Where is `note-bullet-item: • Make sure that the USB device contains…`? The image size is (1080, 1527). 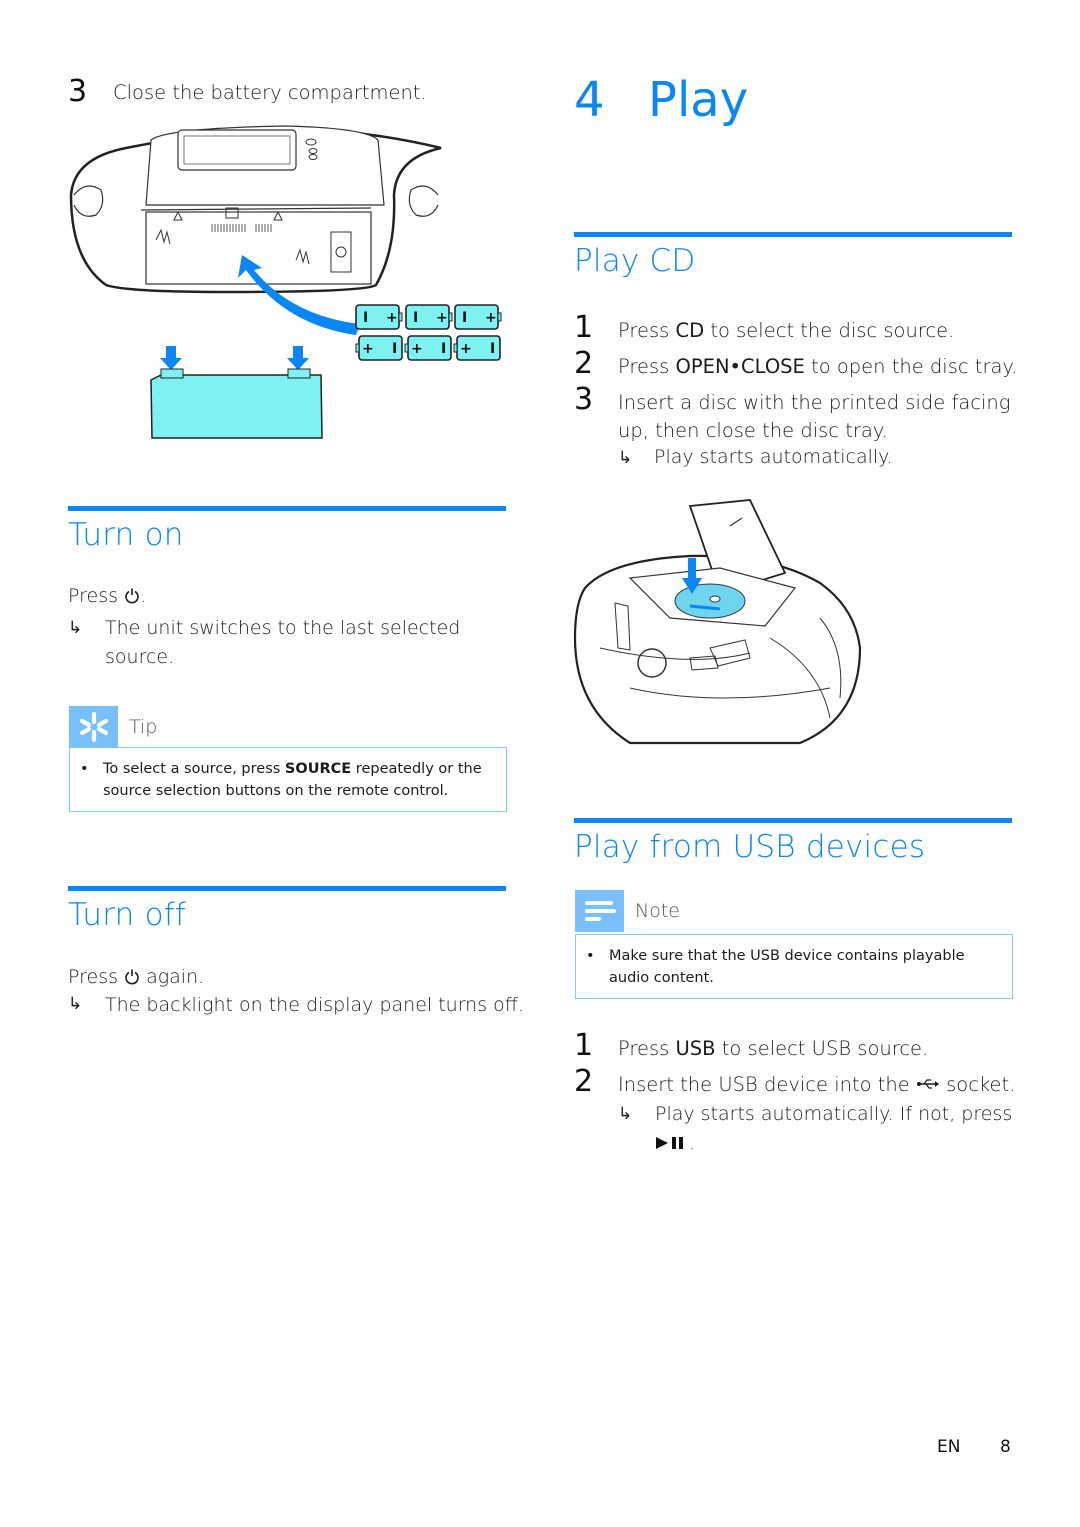
note-bullet-item: • Make sure that the USB device contains… is located at coordinates (792, 967).